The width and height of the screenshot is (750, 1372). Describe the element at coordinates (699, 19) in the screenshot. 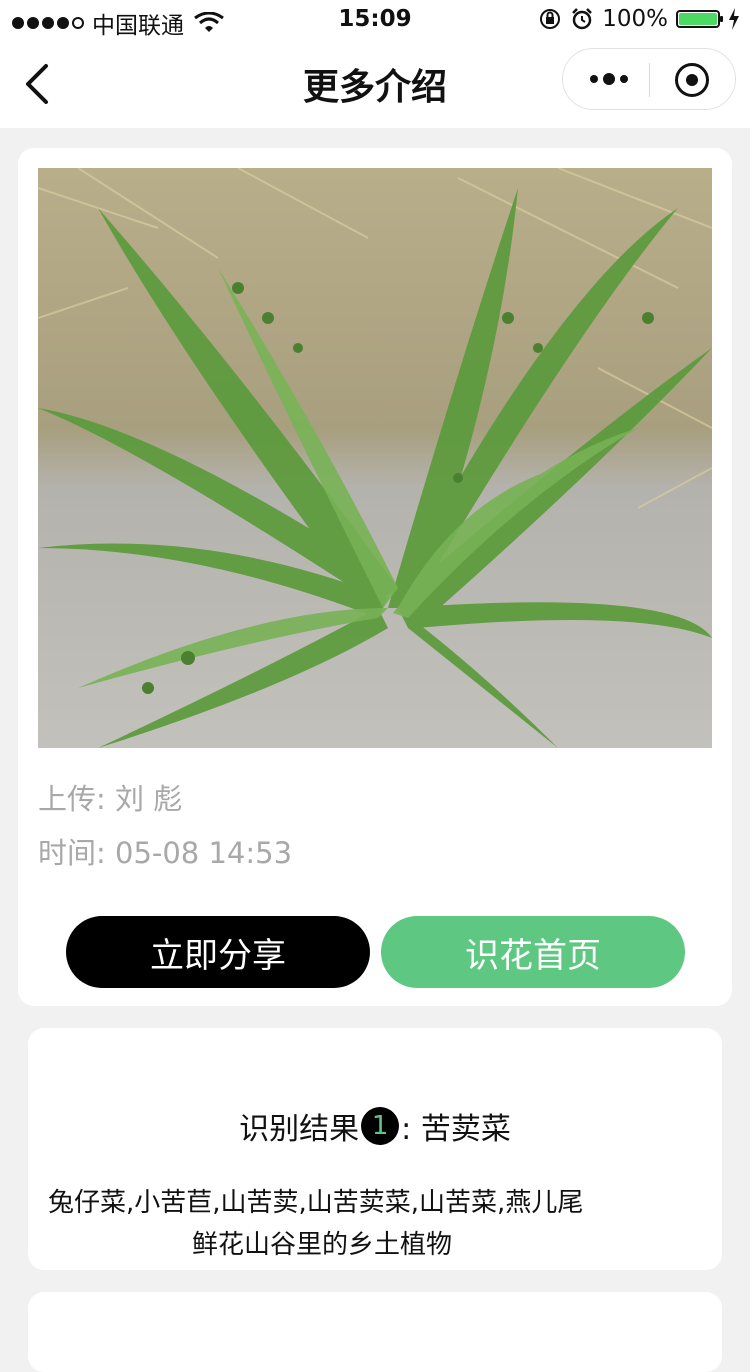

I see `battery-icon` at that location.